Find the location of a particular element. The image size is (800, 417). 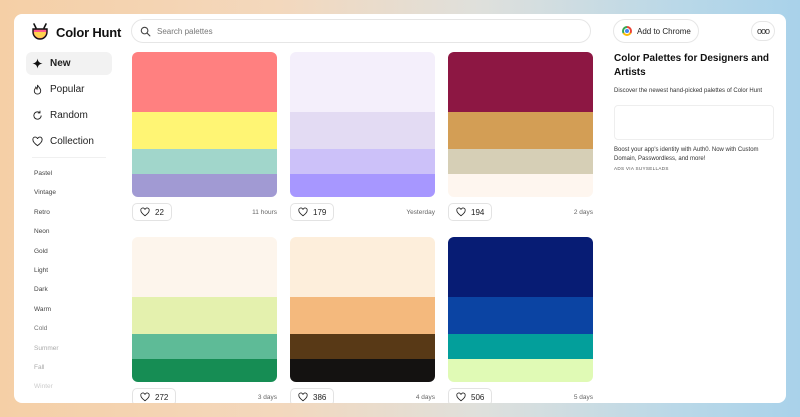

like-count: 506 is located at coordinates (478, 397).